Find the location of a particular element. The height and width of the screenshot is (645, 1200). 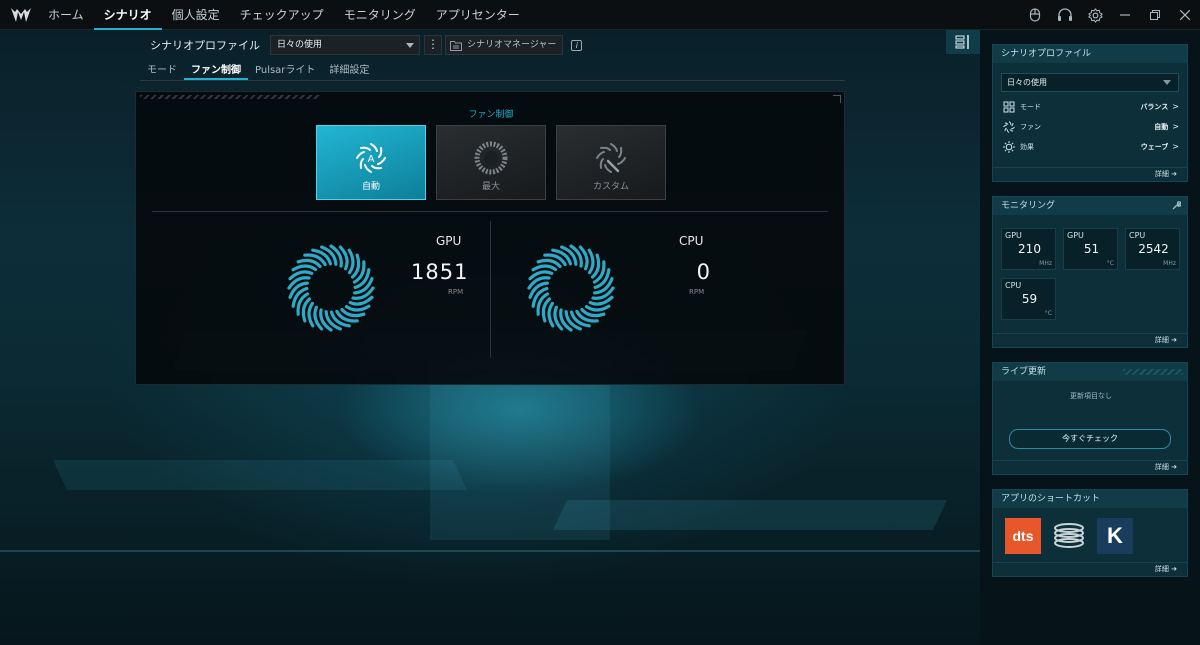

sidebar-profile-select: 日々の使用 is located at coordinates (1090, 82).